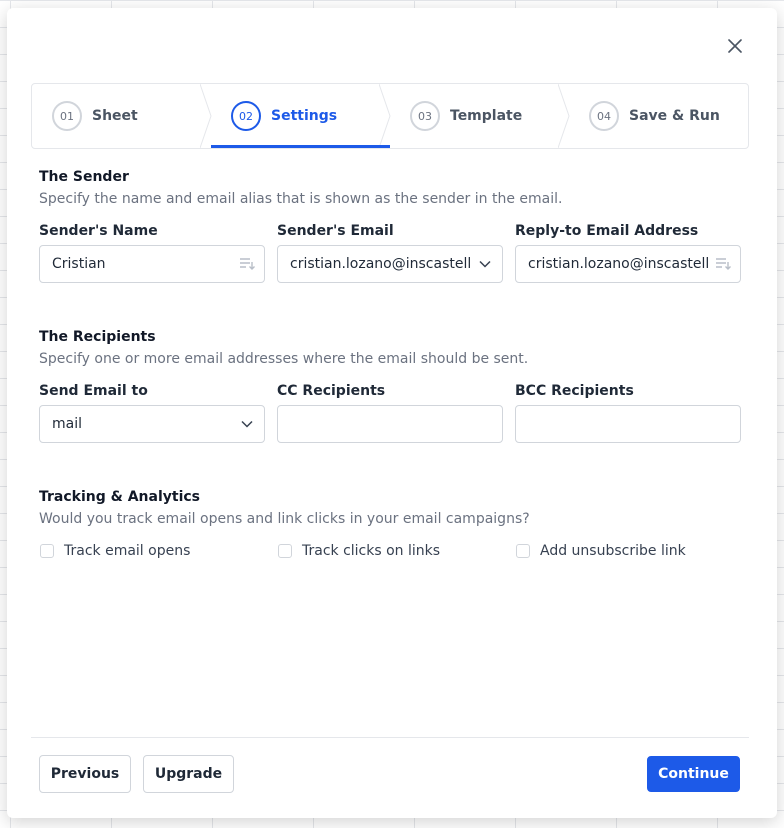 Image resolution: width=784 pixels, height=828 pixels. I want to click on sender-email-label: Sender's Email, so click(335, 231).